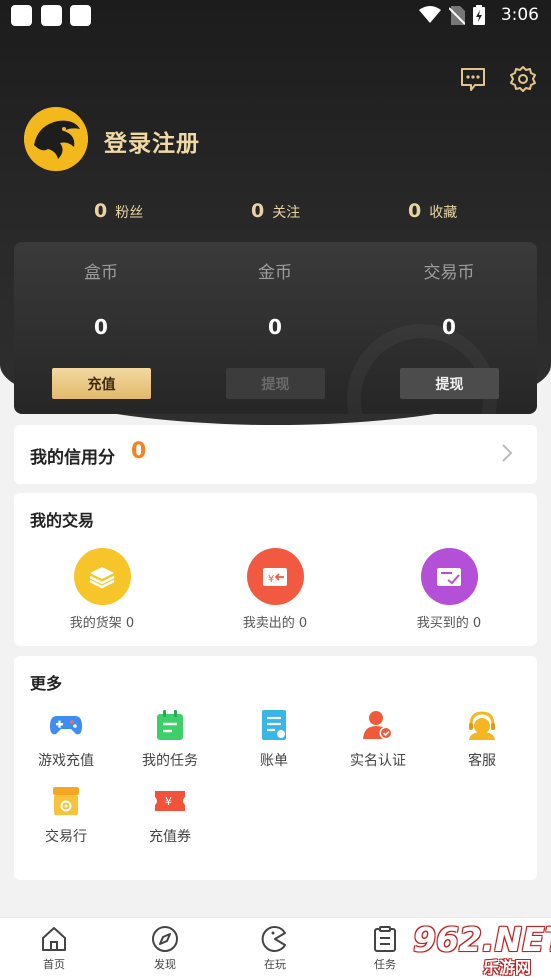  What do you see at coordinates (275, 273) in the screenshot?
I see `wallet-name: 金币` at bounding box center [275, 273].